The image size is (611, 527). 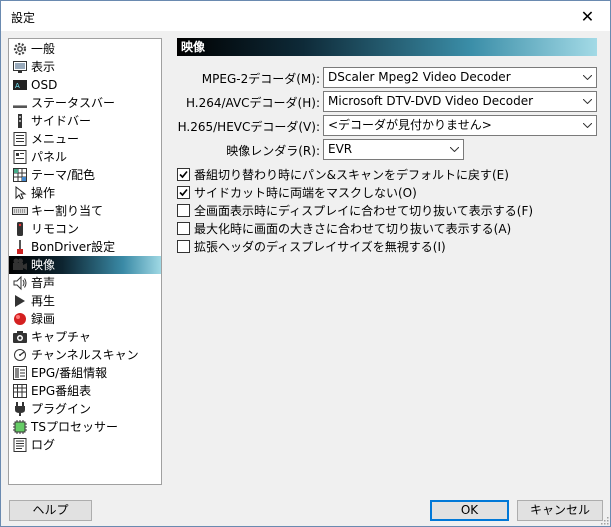 What do you see at coordinates (20, 319) in the screenshot?
I see `record-icon` at bounding box center [20, 319].